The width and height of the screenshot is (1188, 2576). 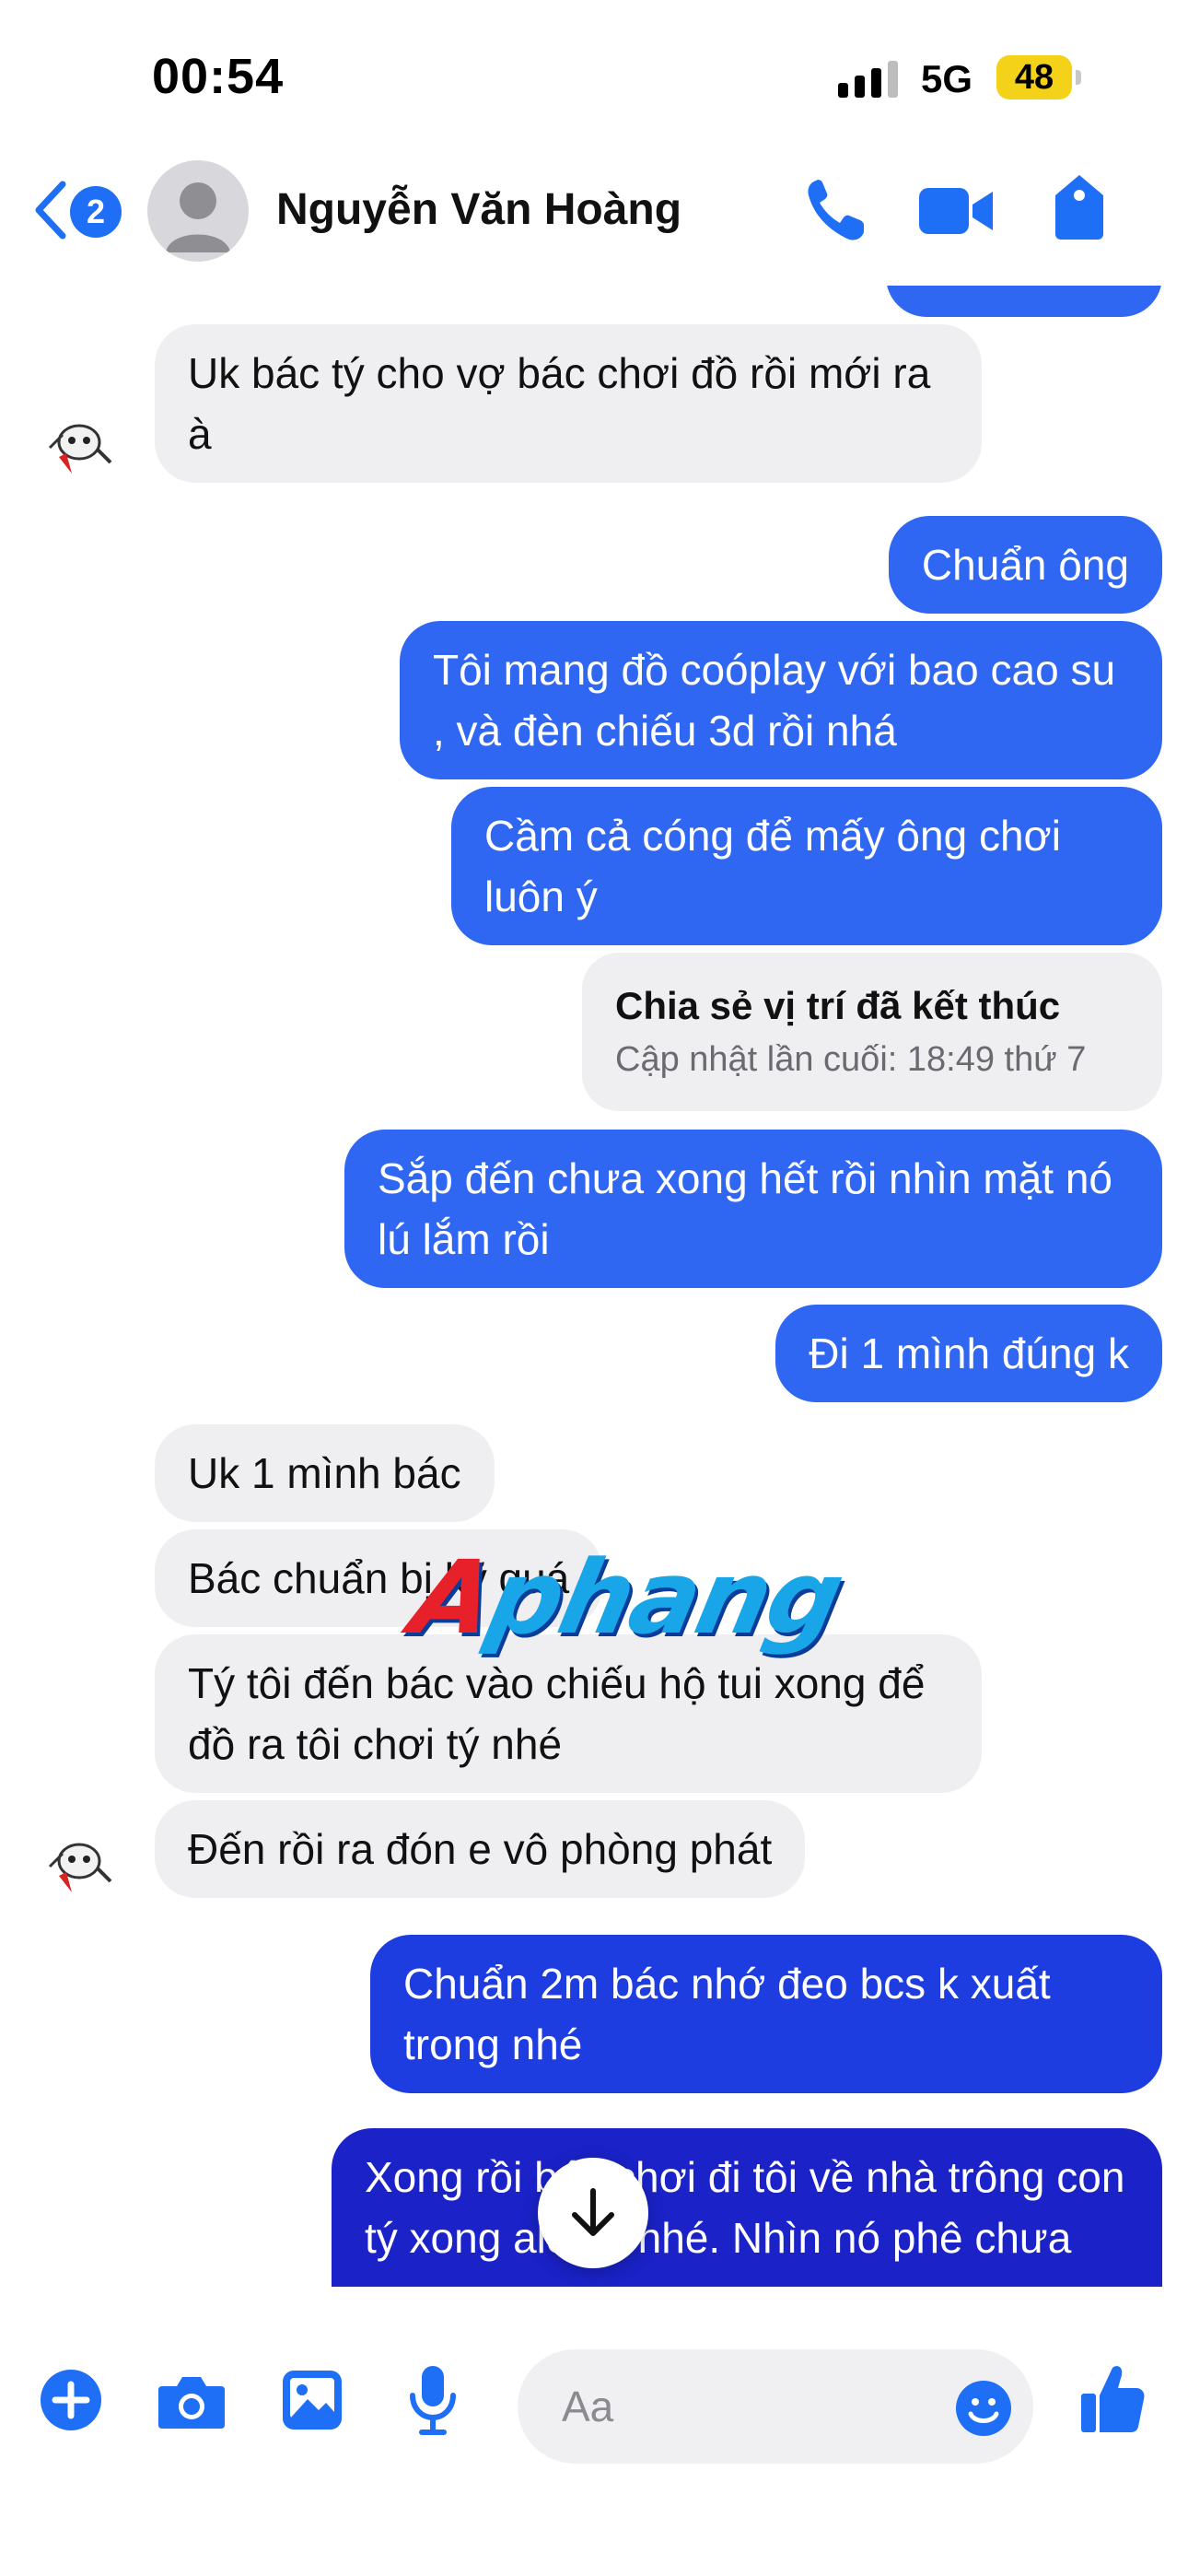 I want to click on emoji-button, so click(x=983, y=2410).